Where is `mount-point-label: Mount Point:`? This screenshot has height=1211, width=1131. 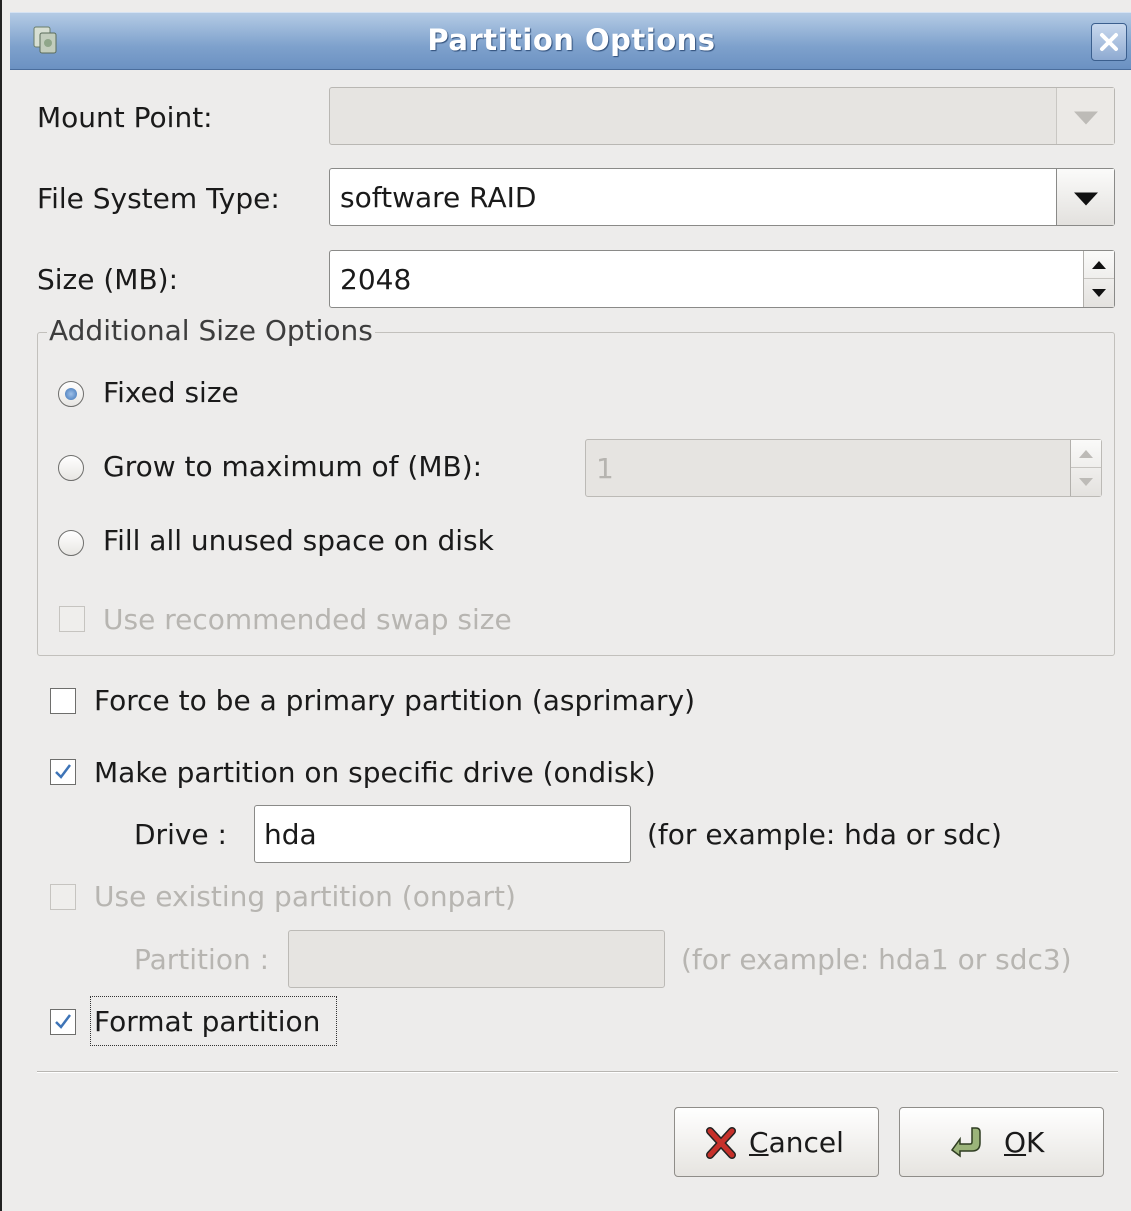 mount-point-label: Mount Point: is located at coordinates (125, 117).